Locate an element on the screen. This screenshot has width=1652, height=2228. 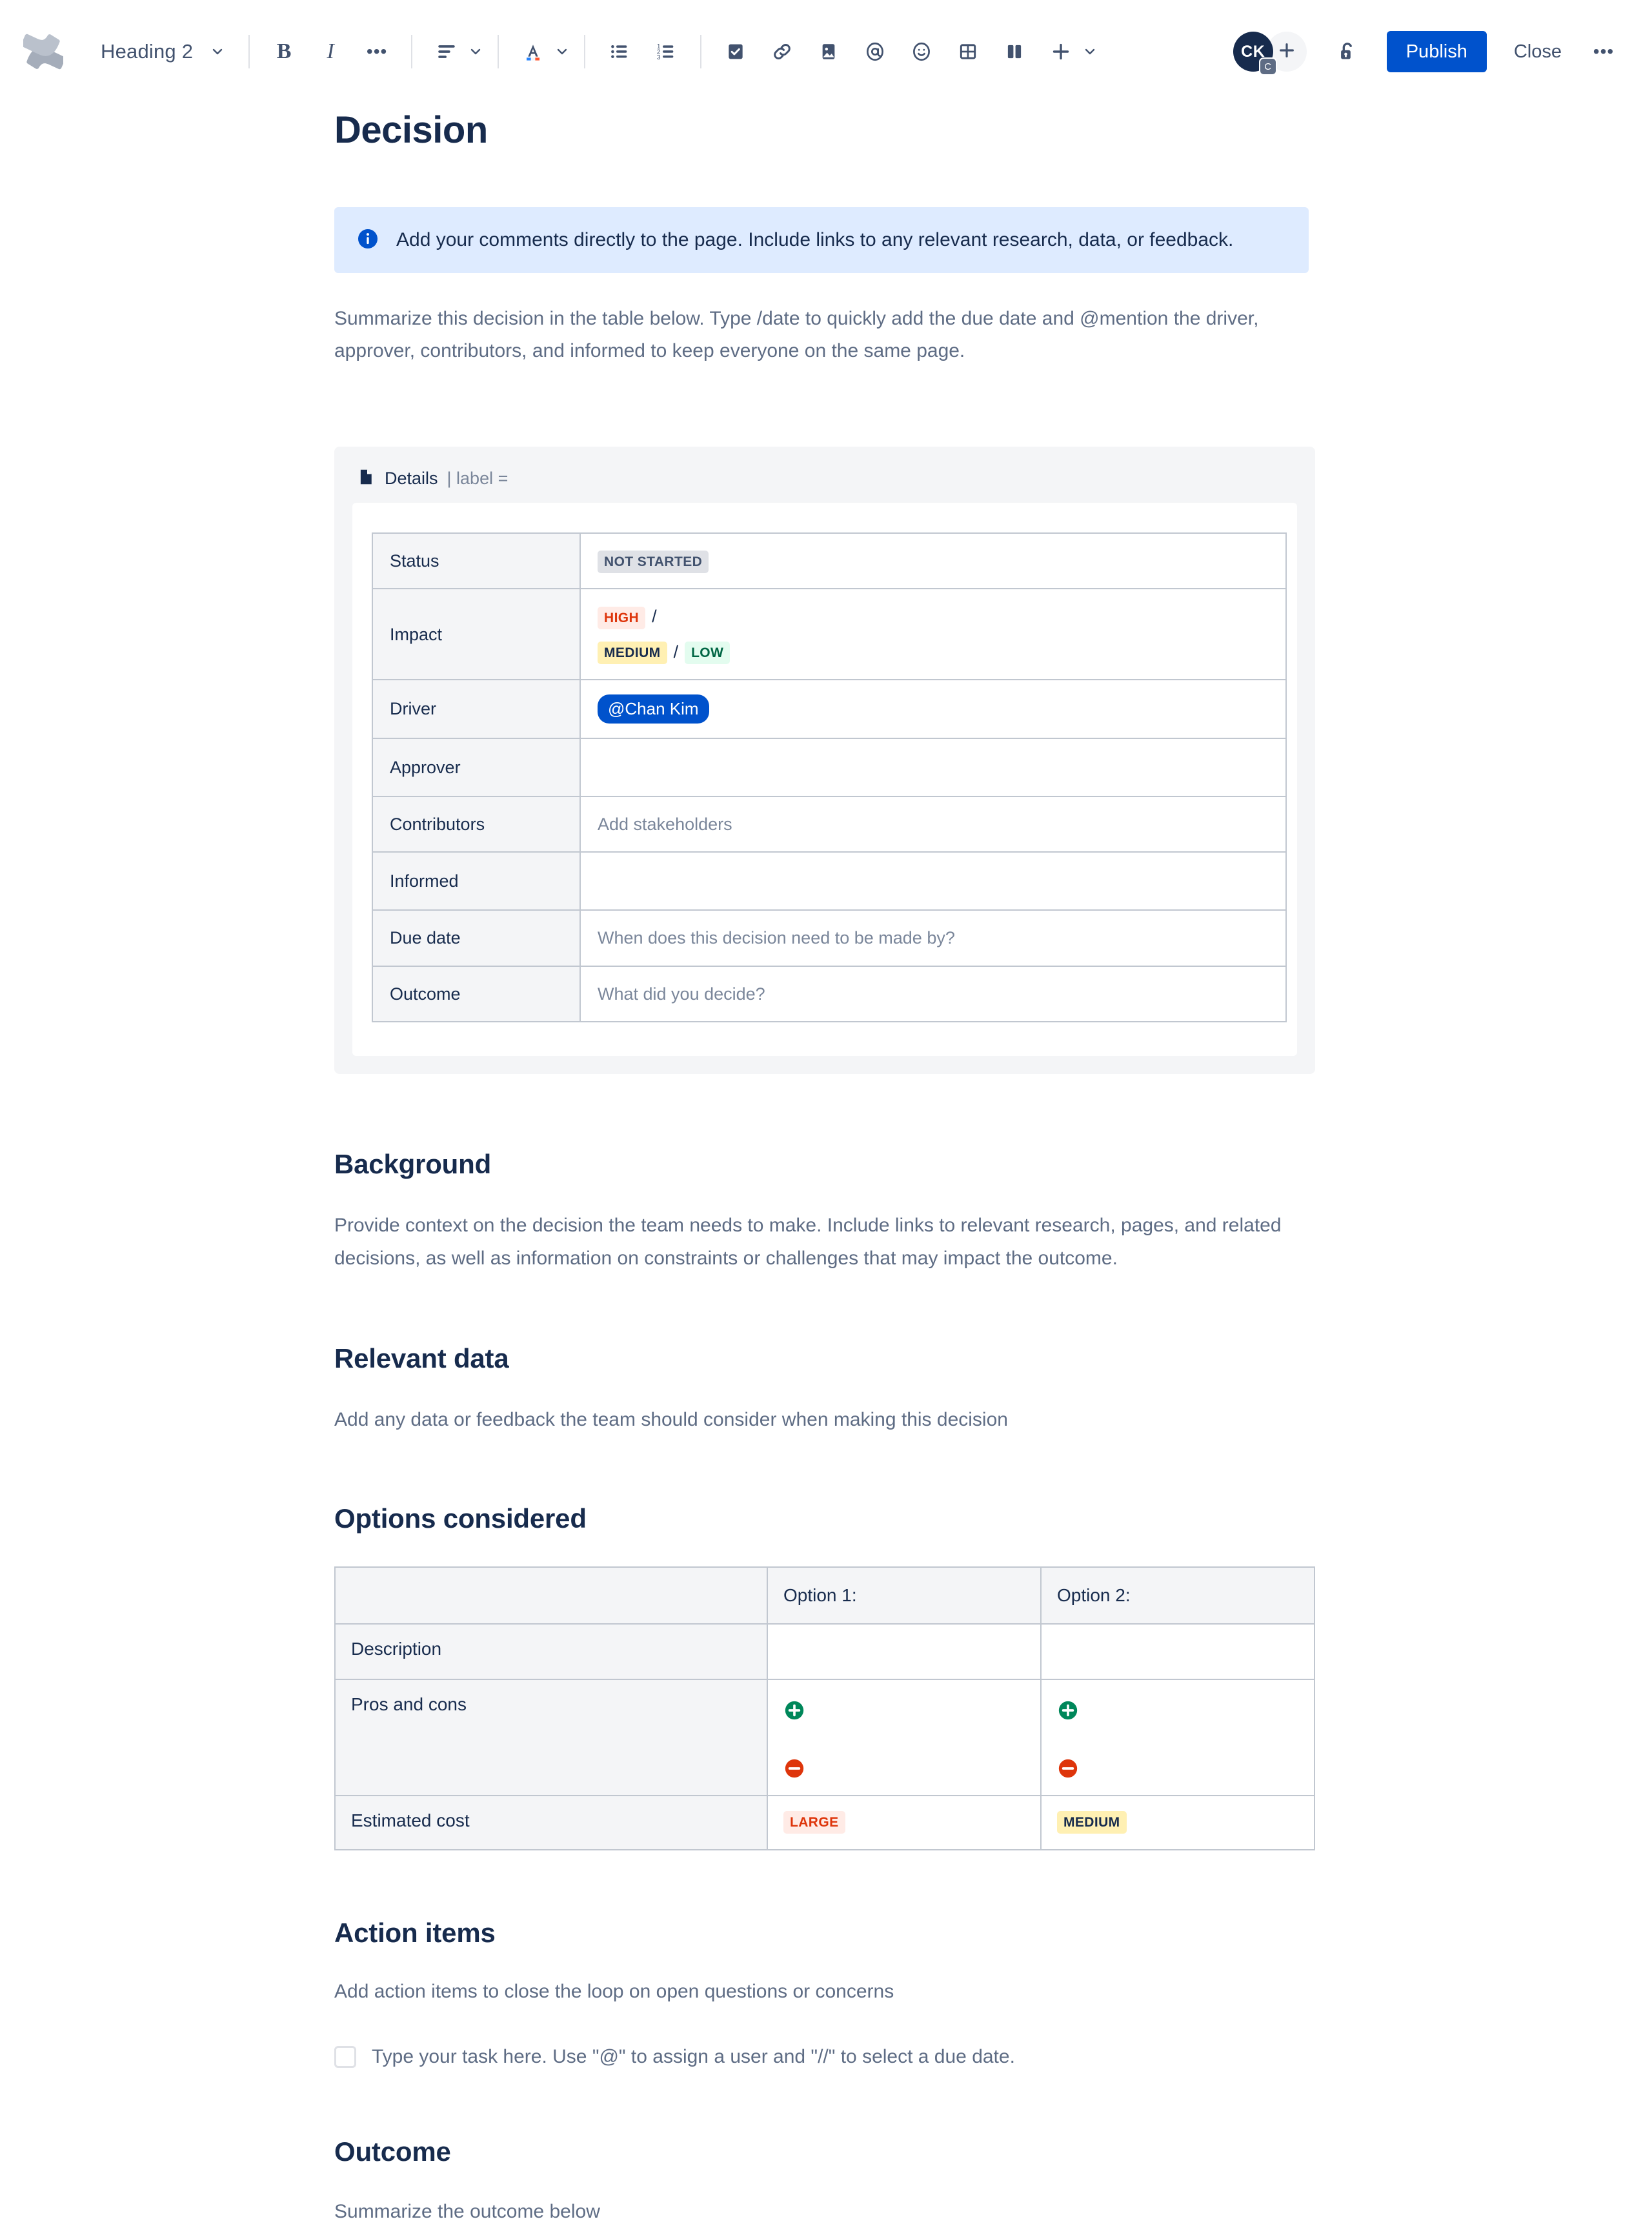
publish-button: Publish is located at coordinates (1436, 51).